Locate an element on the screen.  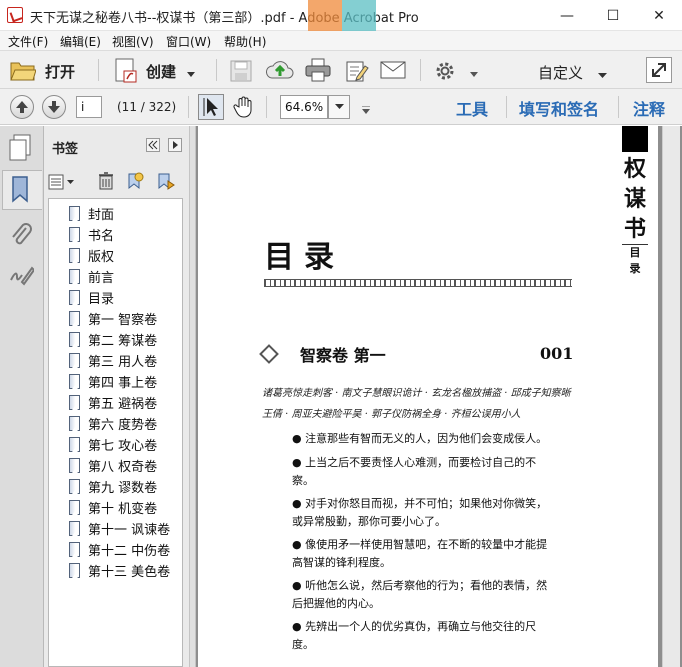
bookmark-item: 第九 谬数卷 is located at coordinates (113, 486).